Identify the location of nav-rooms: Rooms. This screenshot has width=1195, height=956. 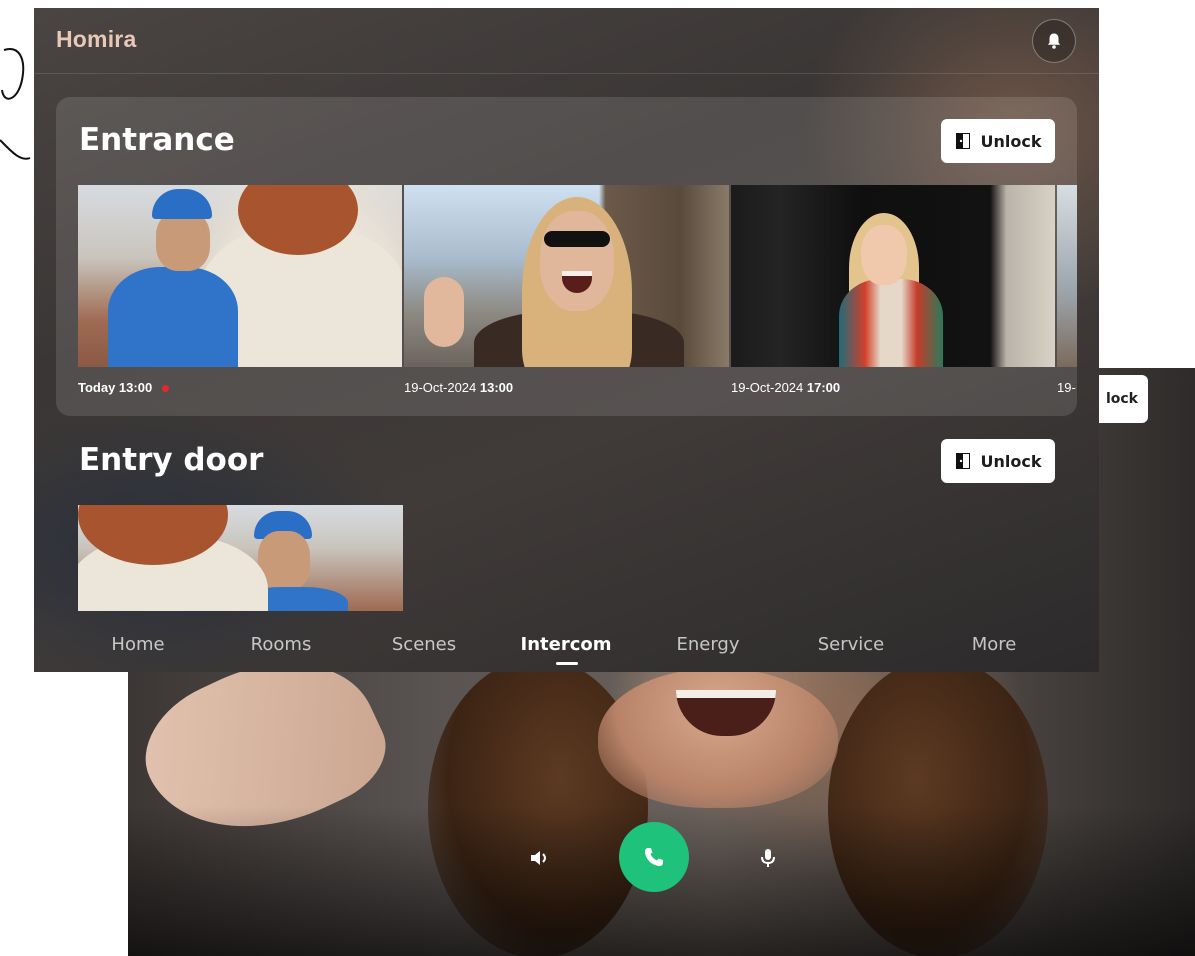
(281, 644).